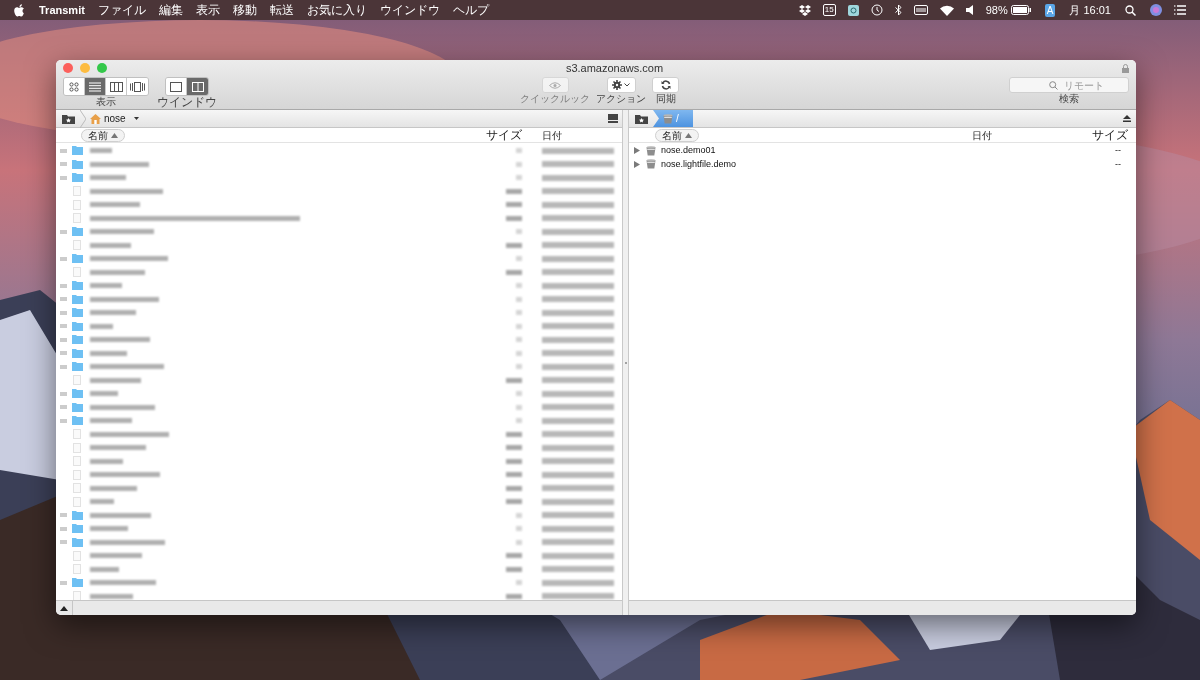 The image size is (1200, 680). What do you see at coordinates (804, 10) in the screenshot?
I see `dropbox-icon` at bounding box center [804, 10].